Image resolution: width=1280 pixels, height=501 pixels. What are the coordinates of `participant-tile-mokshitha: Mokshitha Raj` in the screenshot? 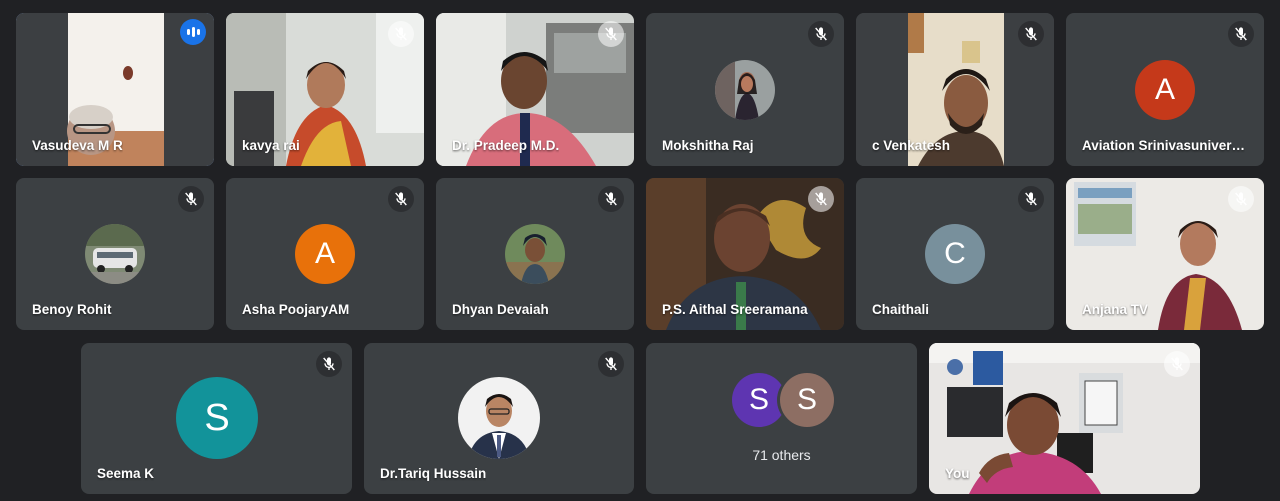 It's located at (745, 89).